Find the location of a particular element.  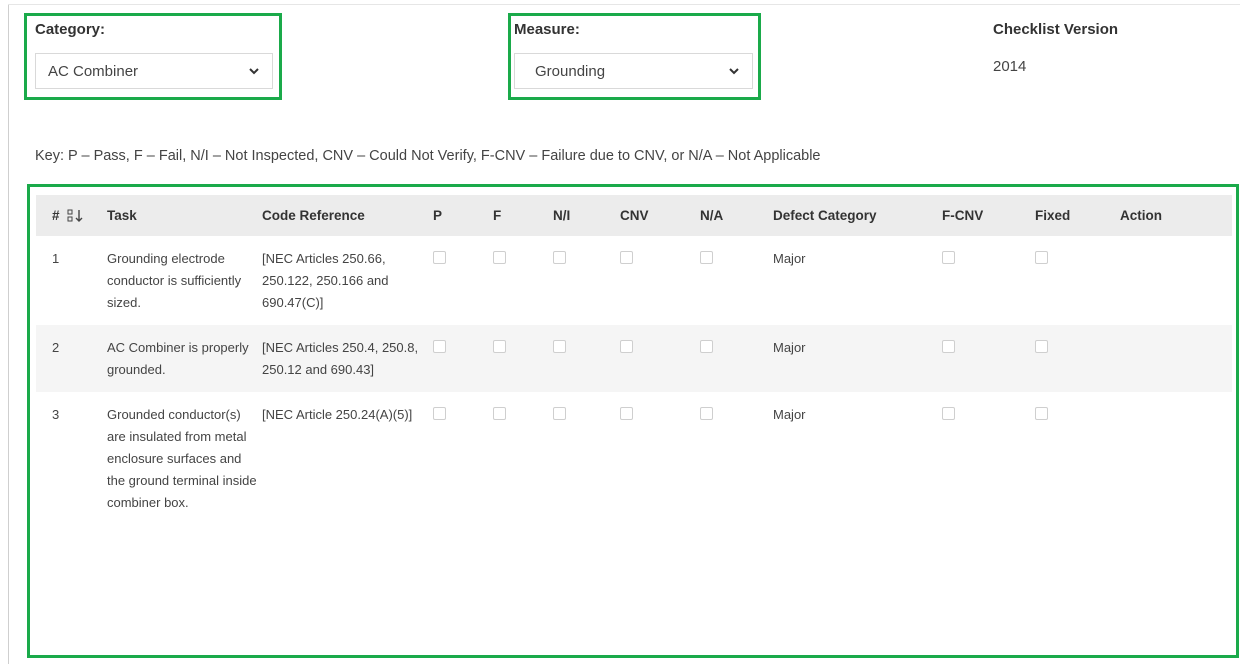

category-label: Category: is located at coordinates (70, 29).